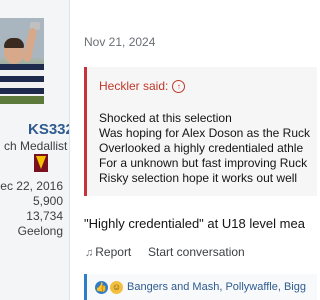 The height and width of the screenshot is (300, 320). I want to click on reactions-bar: 👍 ☺ Bangers and Mash, Pollywaffle, Bigg, so click(200, 287).